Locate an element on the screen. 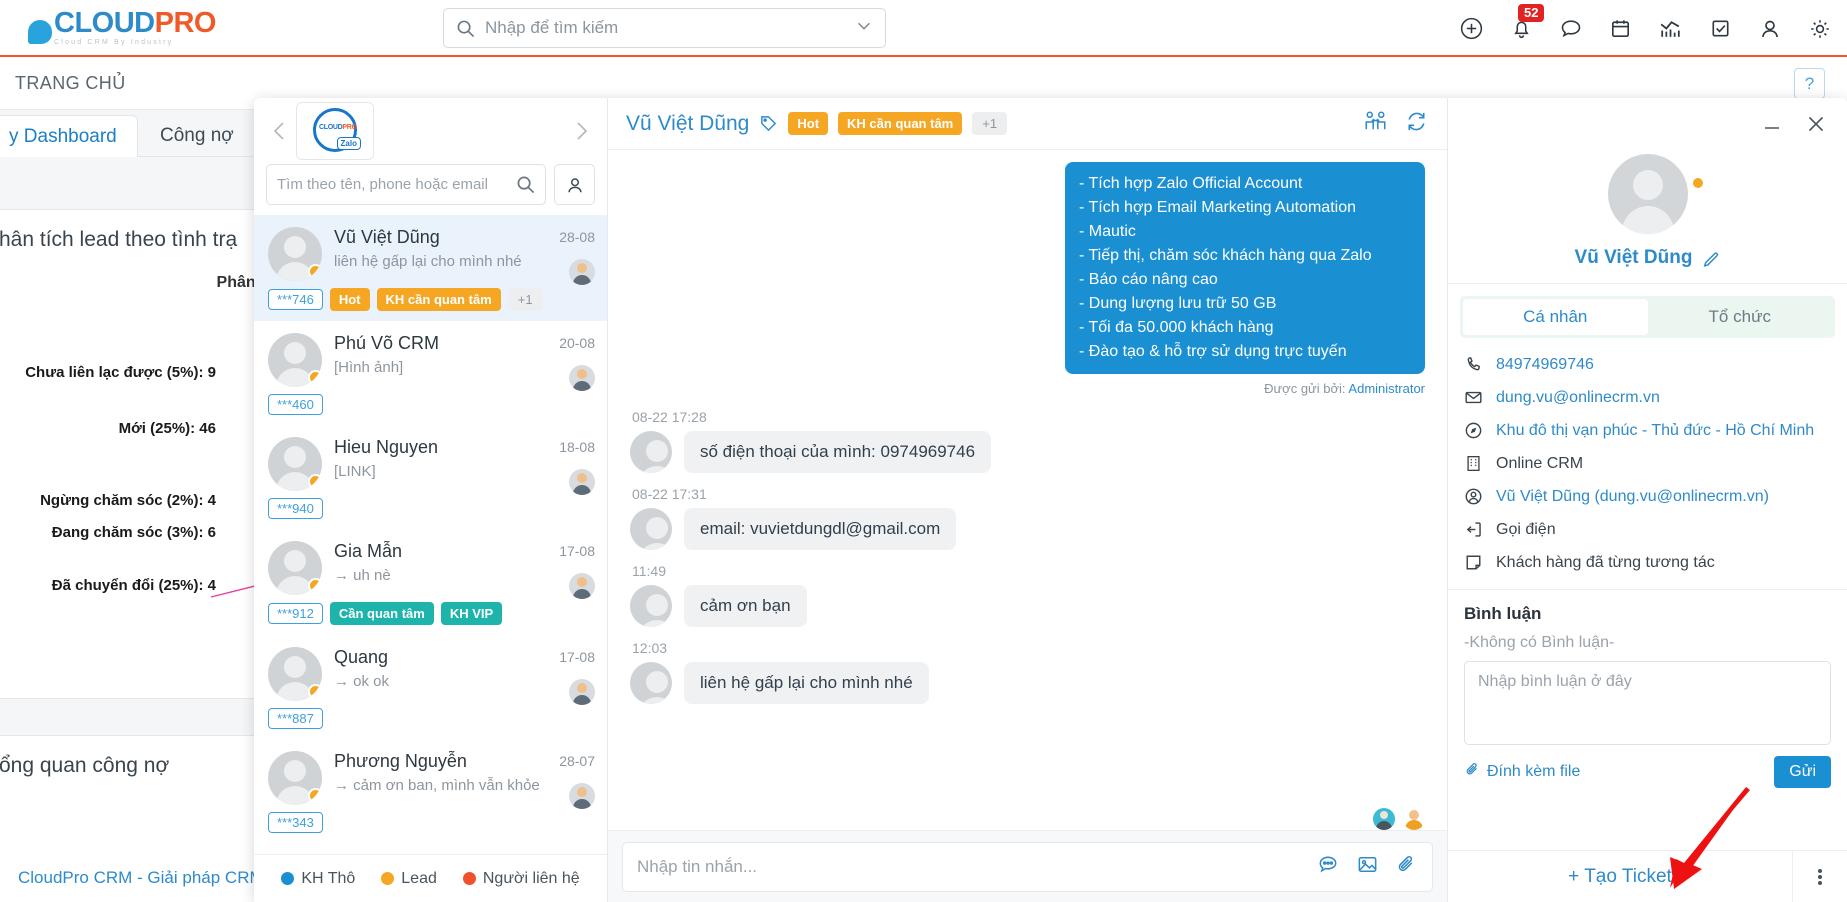 Image resolution: width=1847 pixels, height=902 pixels. tab-my-dashboard: y Dashboard is located at coordinates (69, 136).